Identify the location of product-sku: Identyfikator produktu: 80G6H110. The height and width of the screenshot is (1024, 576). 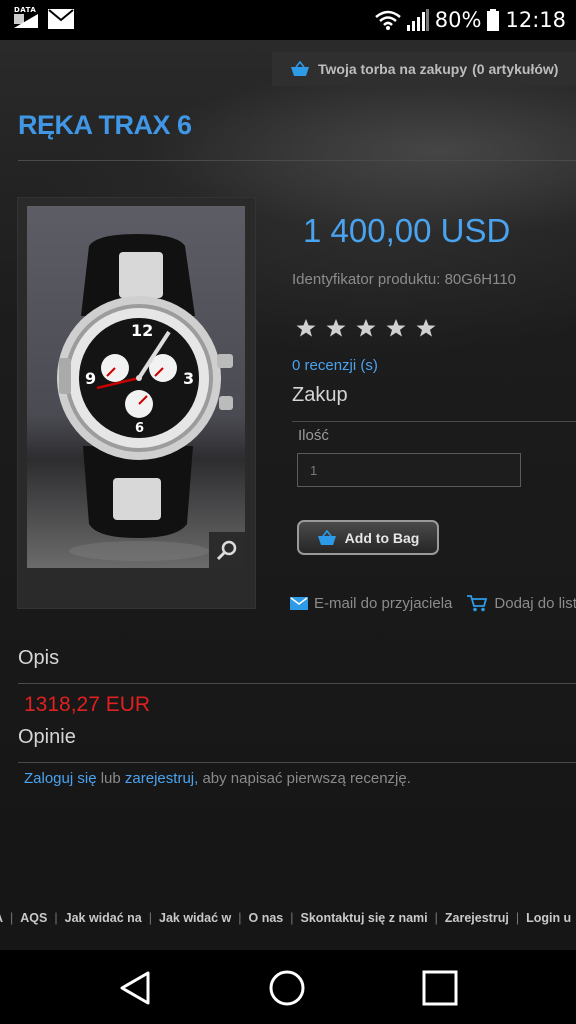
(404, 279).